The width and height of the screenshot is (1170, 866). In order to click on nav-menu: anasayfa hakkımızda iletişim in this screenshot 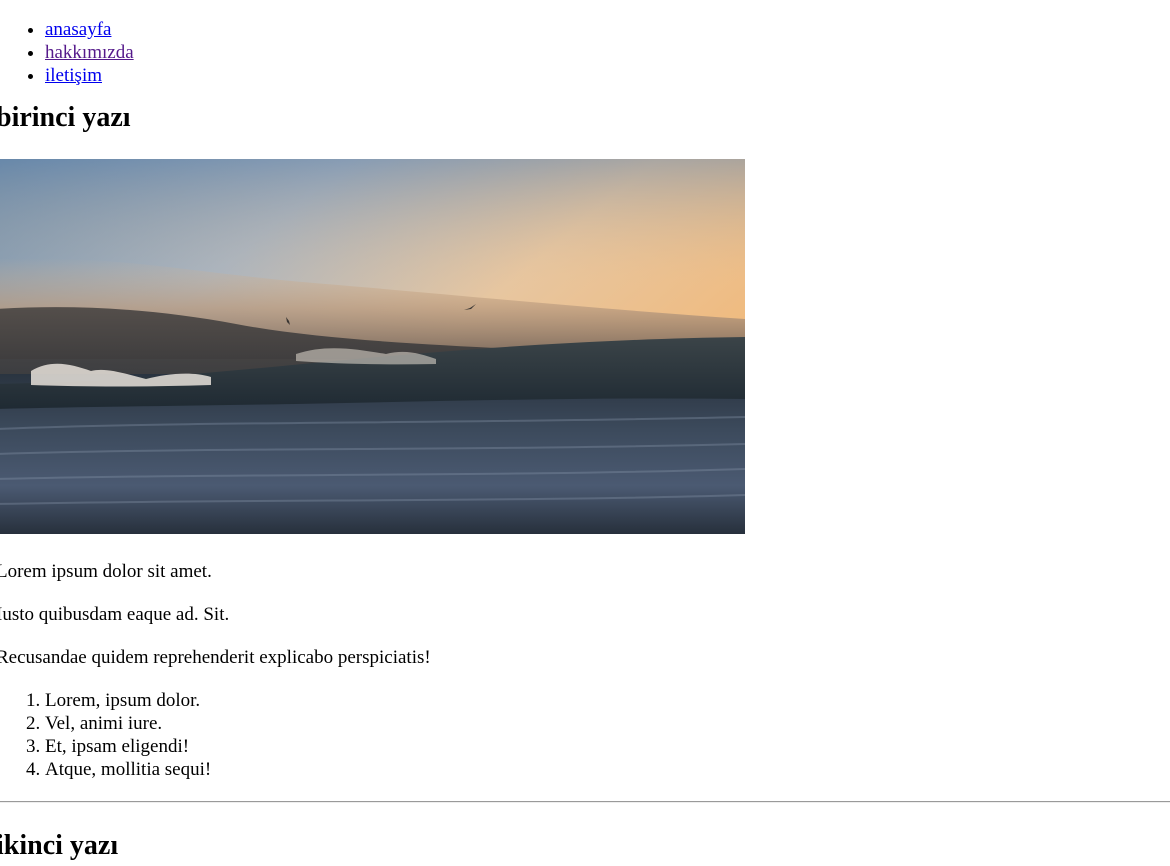, I will do `click(585, 52)`.